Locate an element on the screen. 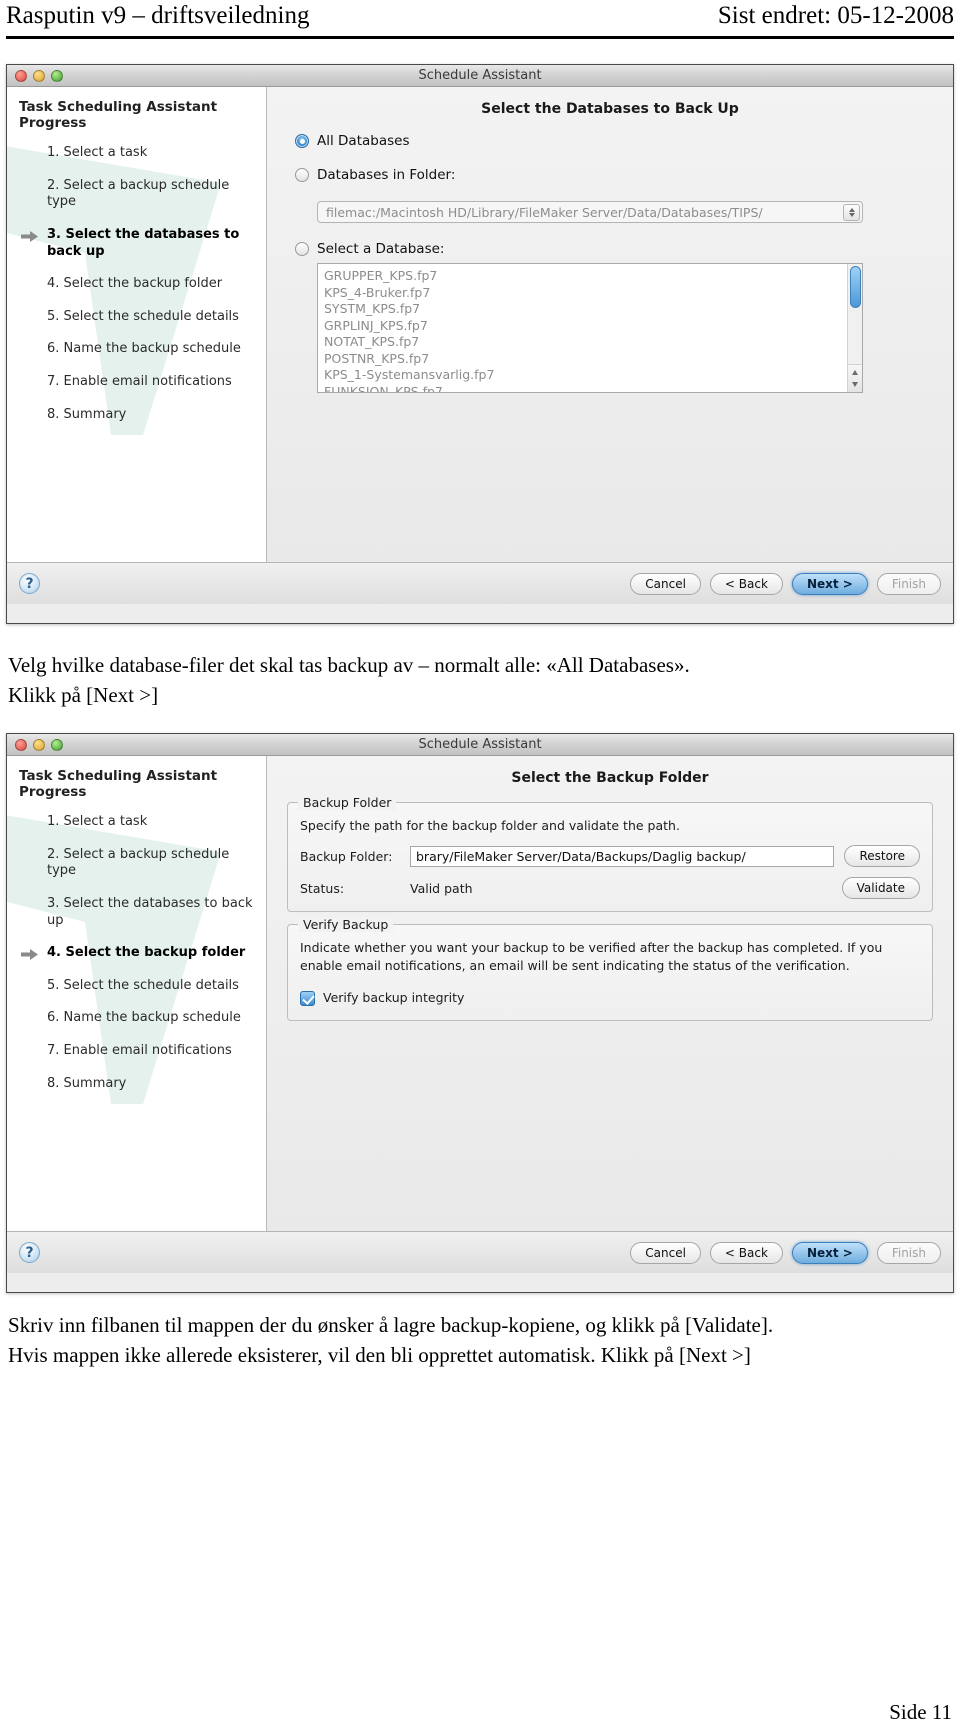 Image resolution: width=960 pixels, height=1735 pixels. list-item: POSTNR_KPS.fp7 is located at coordinates (593, 359).